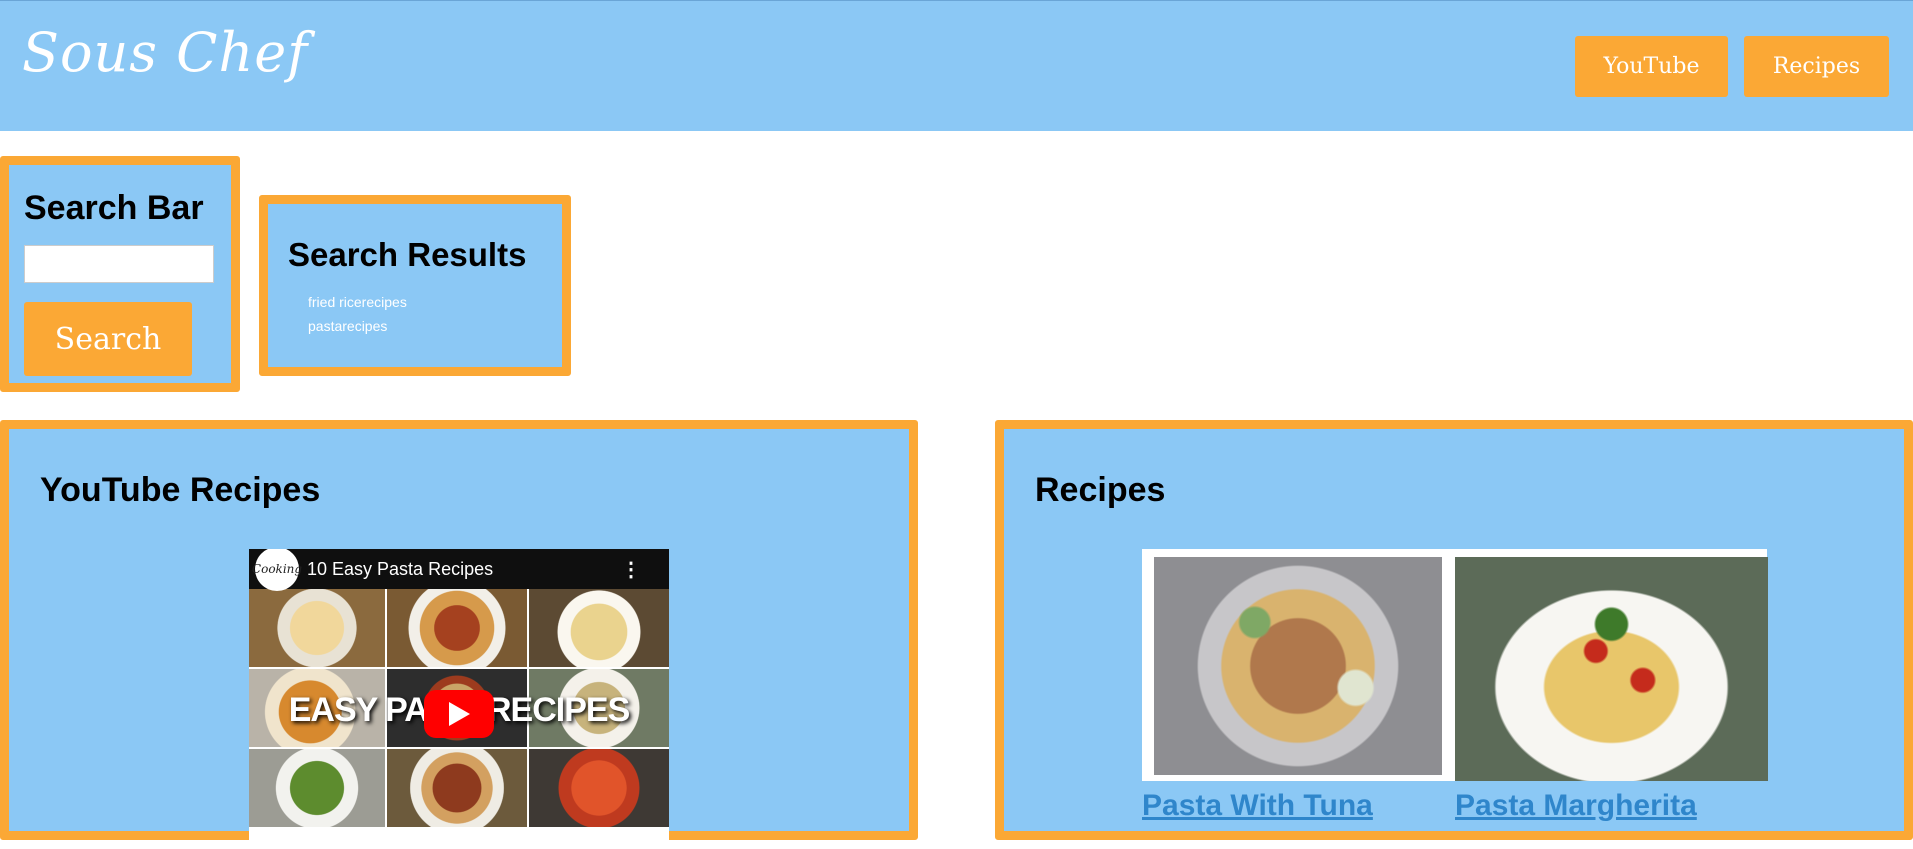  Describe the element at coordinates (1576, 806) in the screenshot. I see `recipe-link: Pasta Margherita` at that location.